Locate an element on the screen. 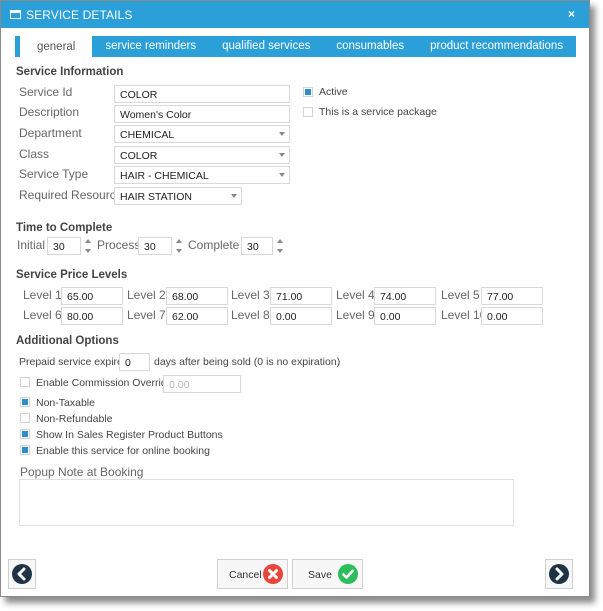  tab-product-recommendations: product recommendations is located at coordinates (496, 46).